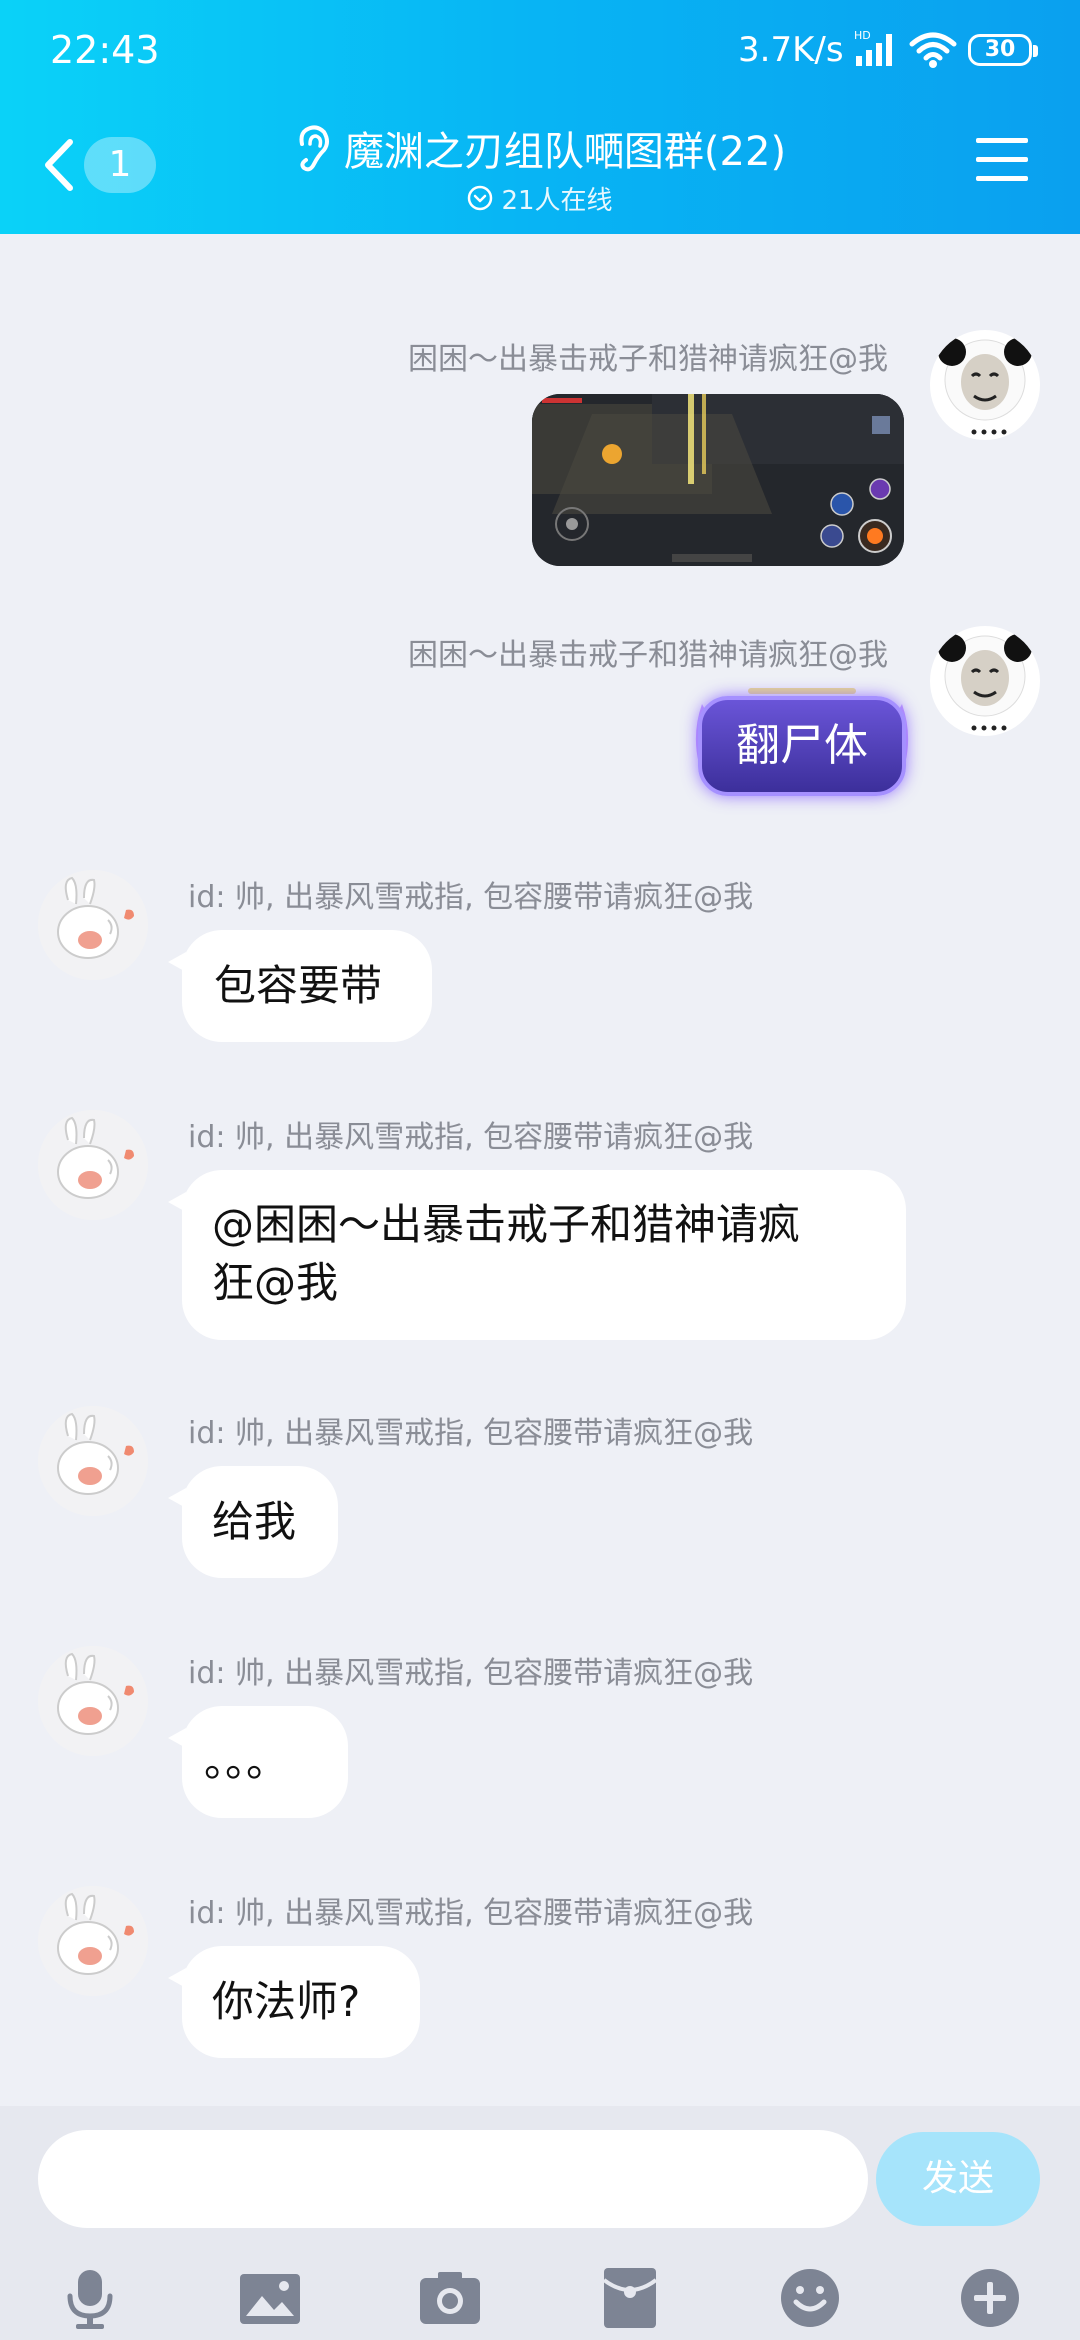  I want to click on chat-title-row: 魔渊之刃组队嗮图群(22), so click(540, 148).